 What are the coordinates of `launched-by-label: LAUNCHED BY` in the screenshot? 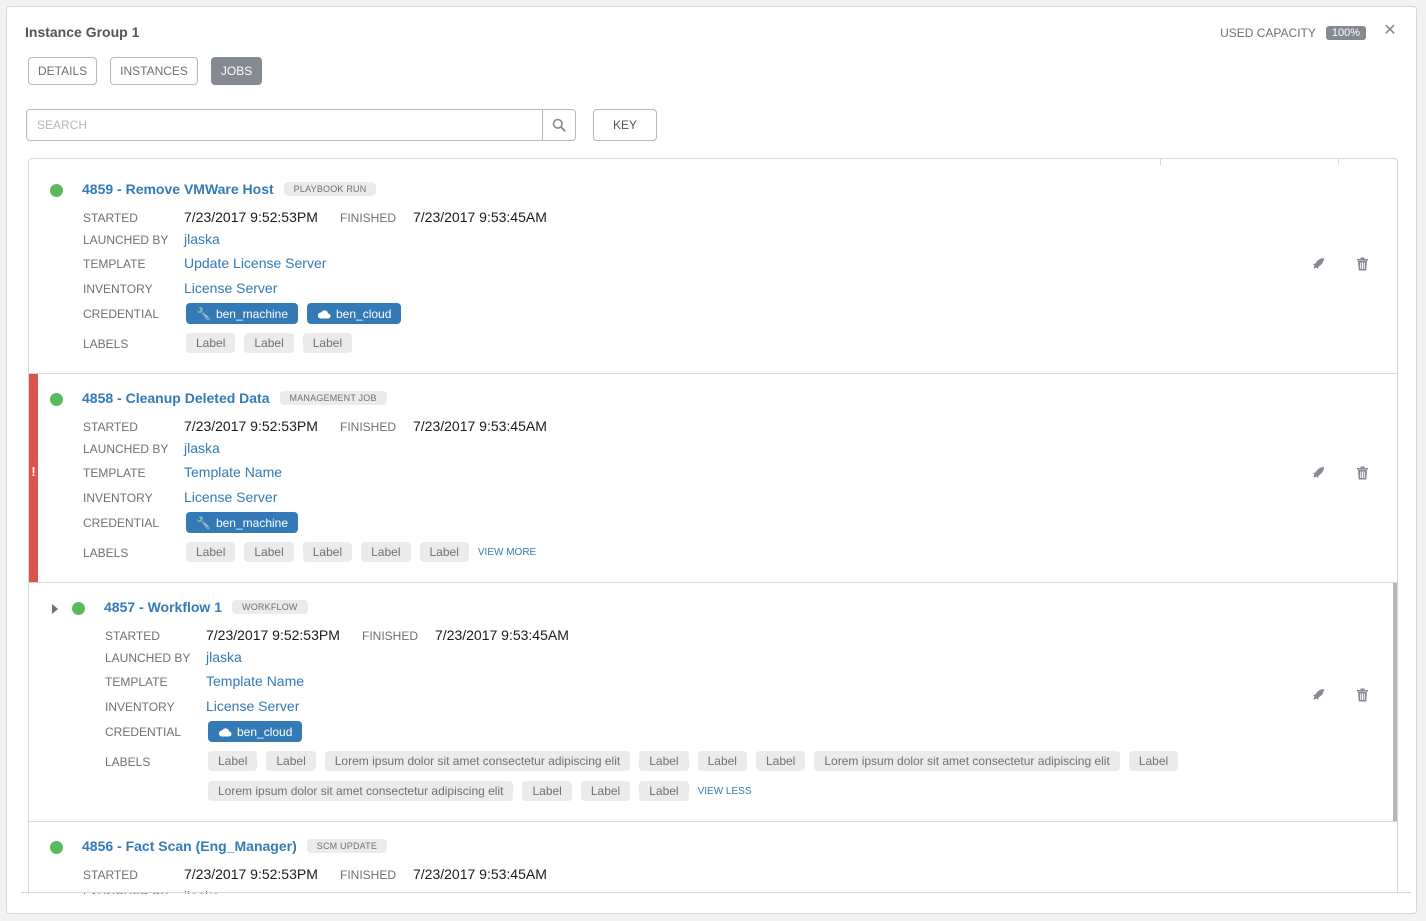 It's located at (126, 240).